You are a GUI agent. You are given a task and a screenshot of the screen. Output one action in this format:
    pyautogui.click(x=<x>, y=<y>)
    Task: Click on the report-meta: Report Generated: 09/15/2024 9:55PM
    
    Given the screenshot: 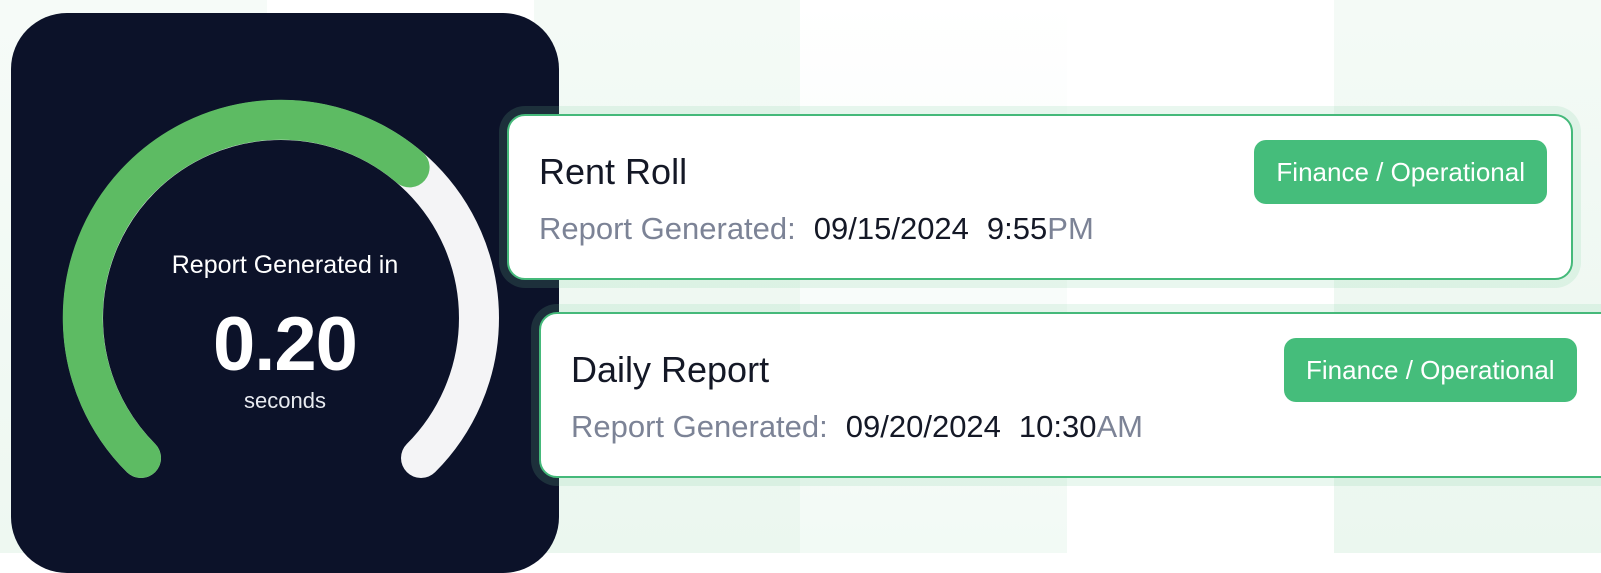 What is the action you would take?
    pyautogui.click(x=816, y=229)
    